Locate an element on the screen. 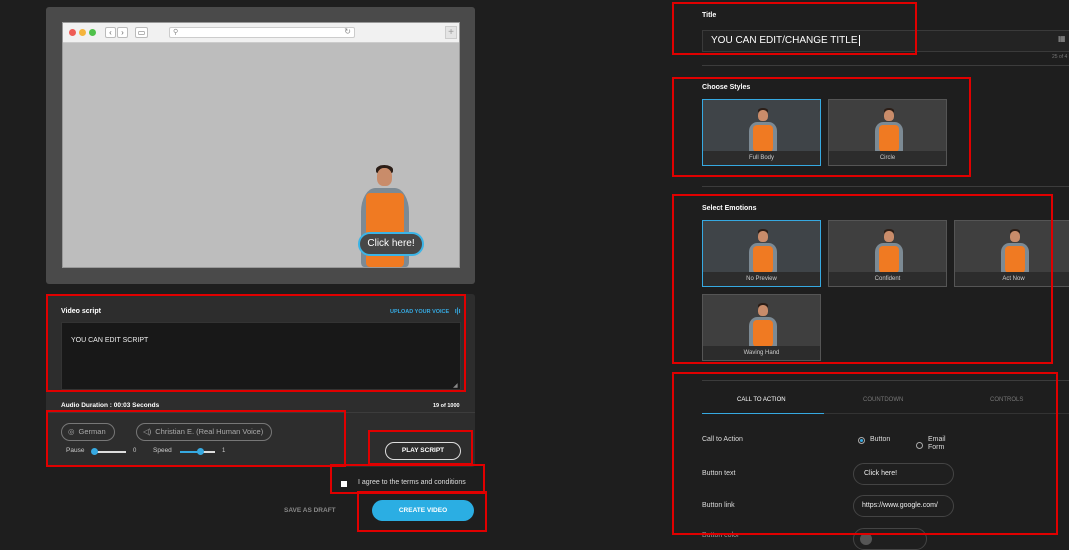 The image size is (1069, 550). resize-handle-icon: ◢ is located at coordinates (455, 385).